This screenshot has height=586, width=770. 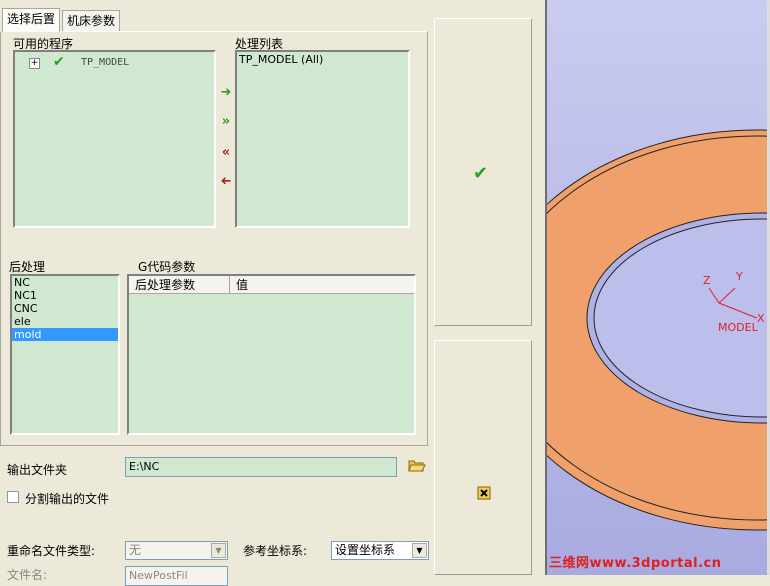 I want to click on rename-type-select: 无 ▼, so click(x=176, y=550).